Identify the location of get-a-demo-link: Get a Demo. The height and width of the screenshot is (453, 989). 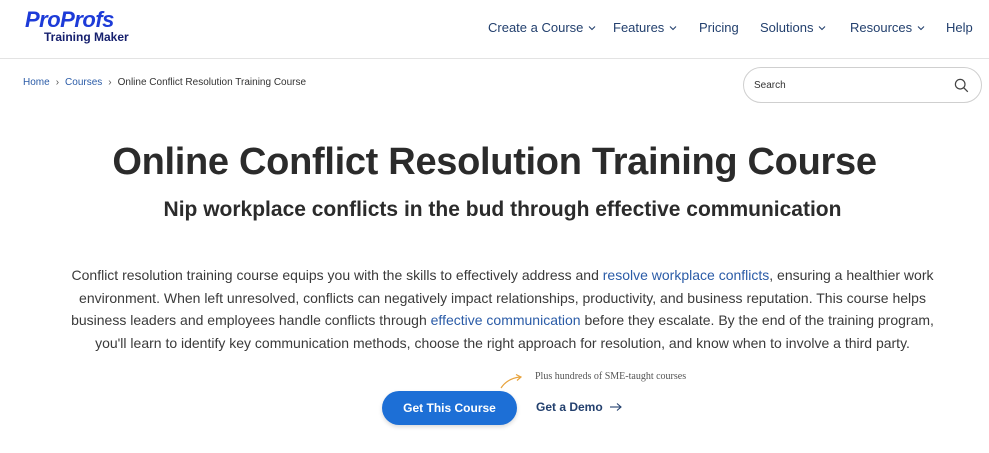
(579, 407).